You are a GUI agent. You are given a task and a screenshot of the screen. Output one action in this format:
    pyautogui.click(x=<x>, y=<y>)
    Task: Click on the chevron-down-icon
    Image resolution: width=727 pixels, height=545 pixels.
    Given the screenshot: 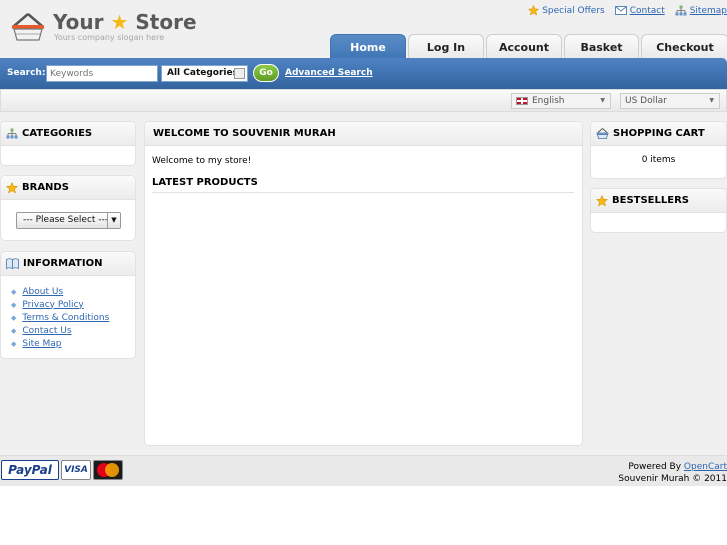 What is the action you would take?
    pyautogui.click(x=239, y=73)
    